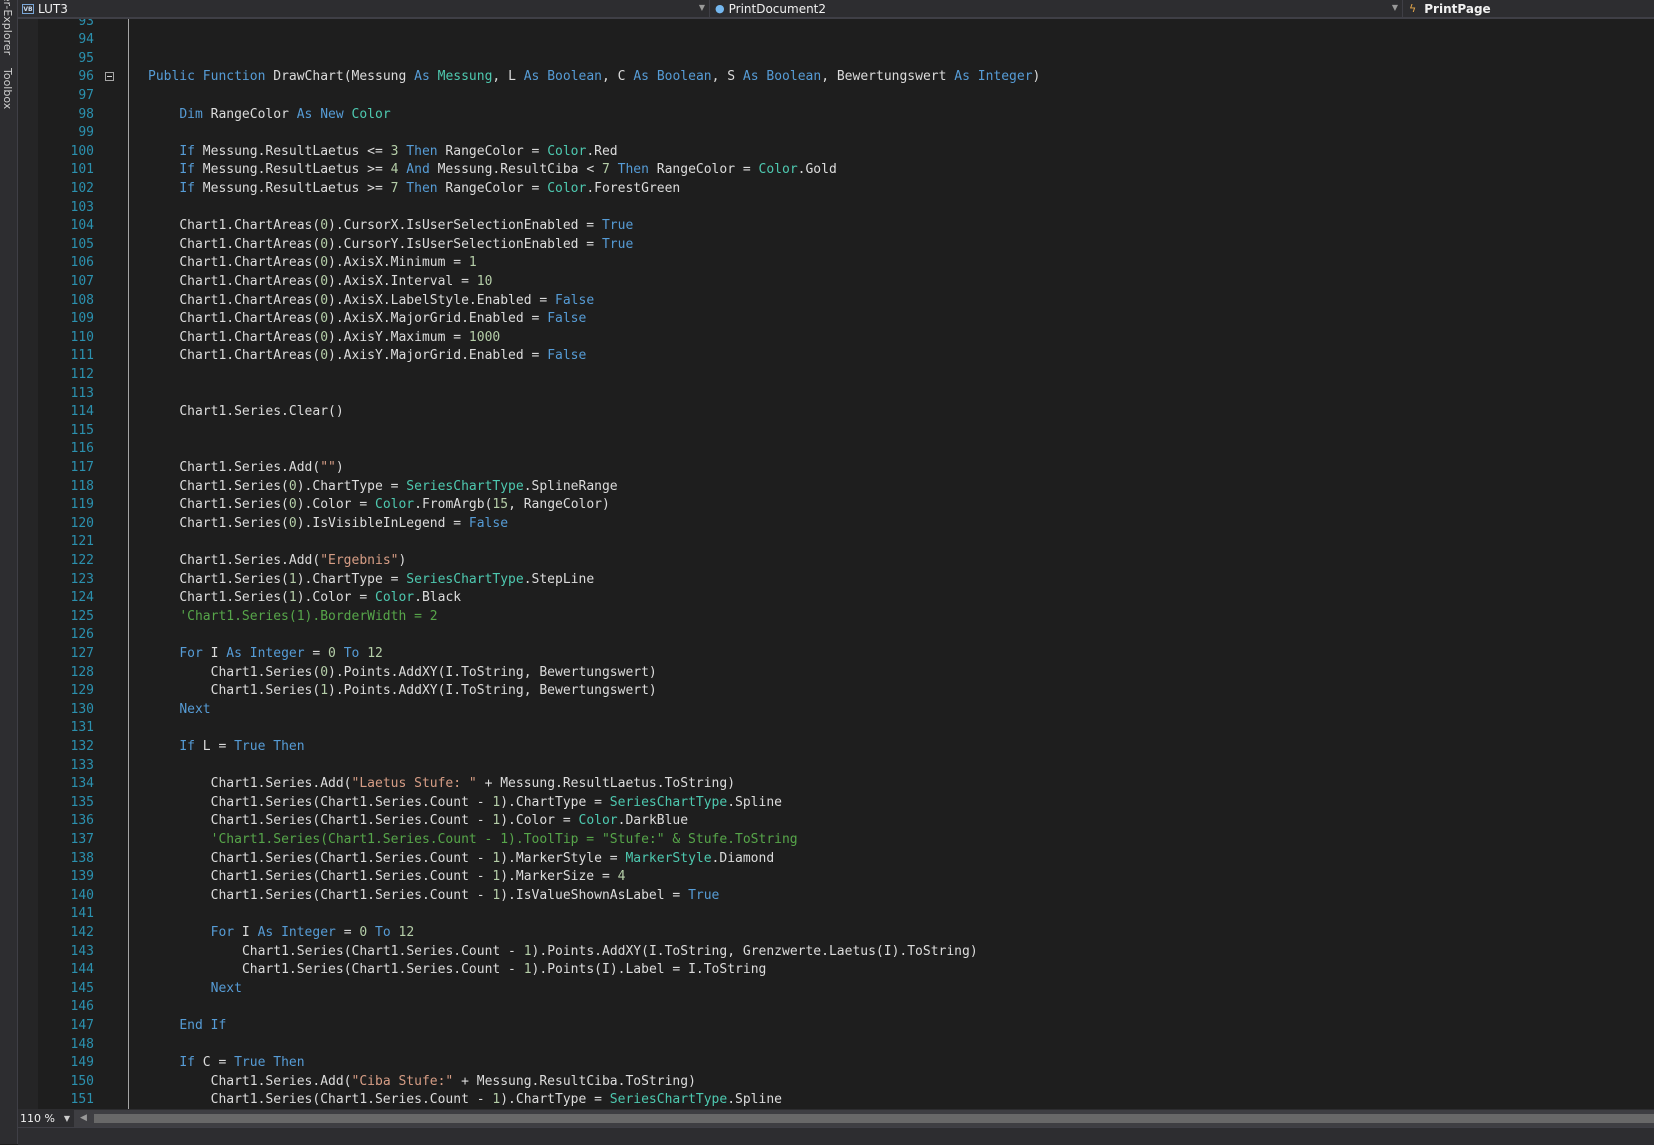  Describe the element at coordinates (836, 766) in the screenshot. I see `code-line: 133` at that location.